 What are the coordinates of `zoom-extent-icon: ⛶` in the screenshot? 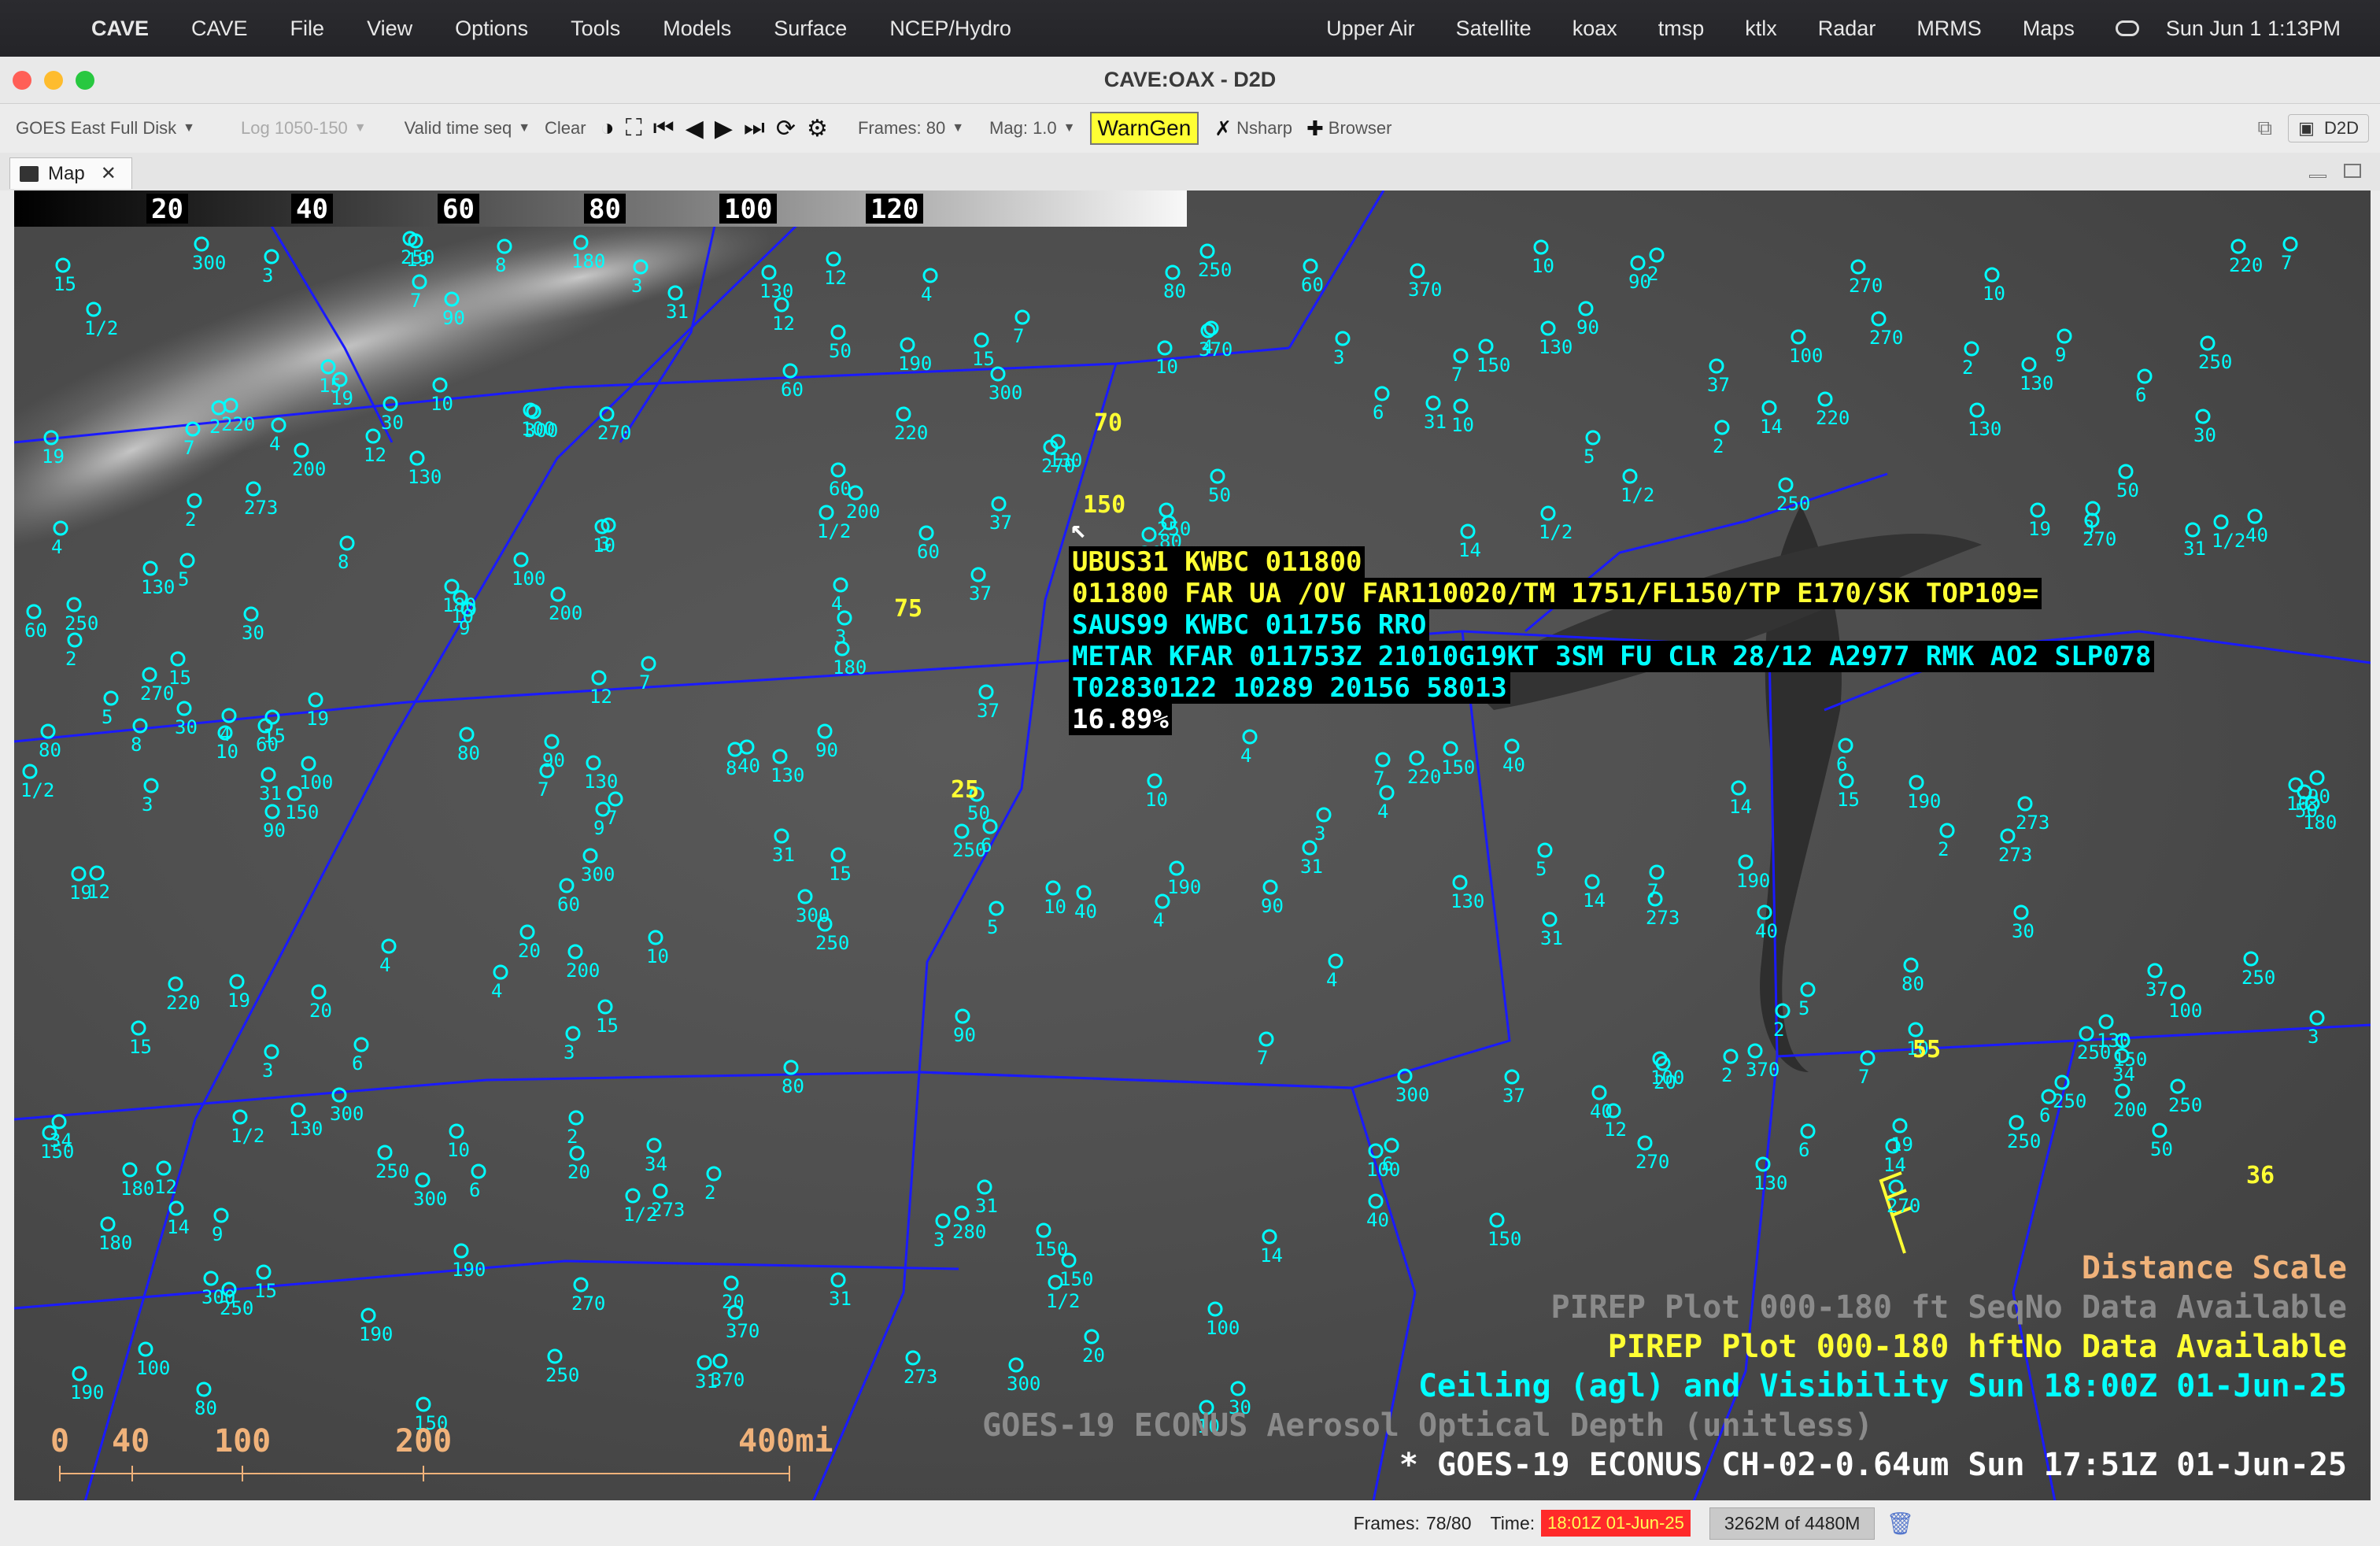 It's located at (634, 128).